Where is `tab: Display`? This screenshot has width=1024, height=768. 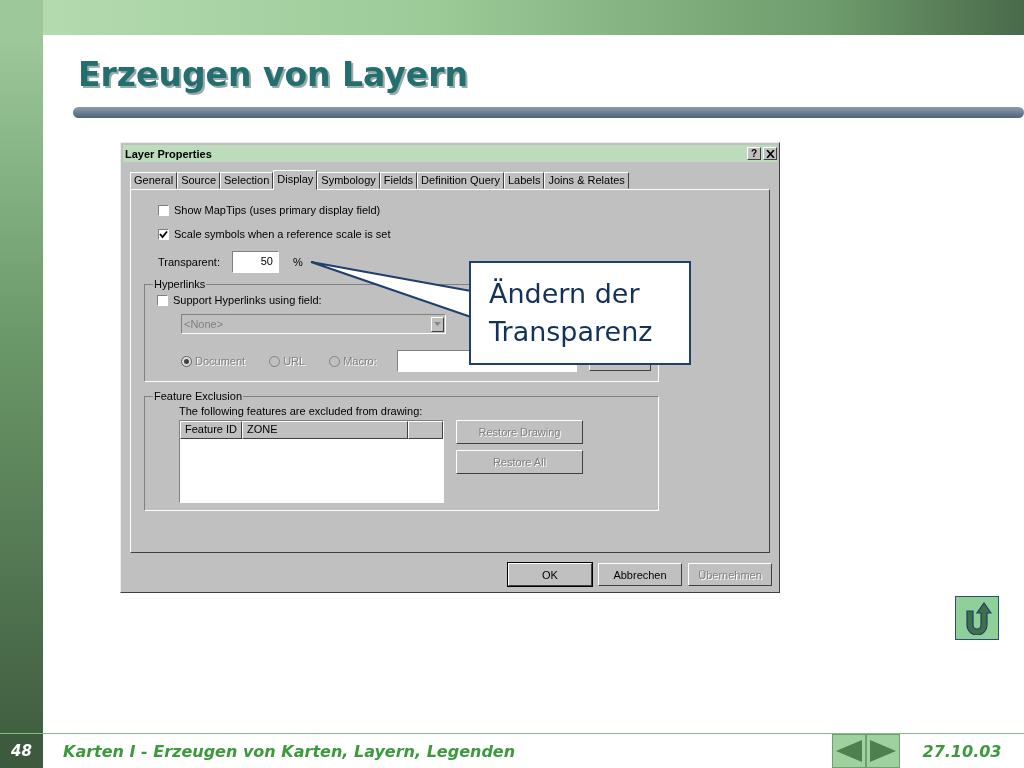
tab: Display is located at coordinates (295, 180).